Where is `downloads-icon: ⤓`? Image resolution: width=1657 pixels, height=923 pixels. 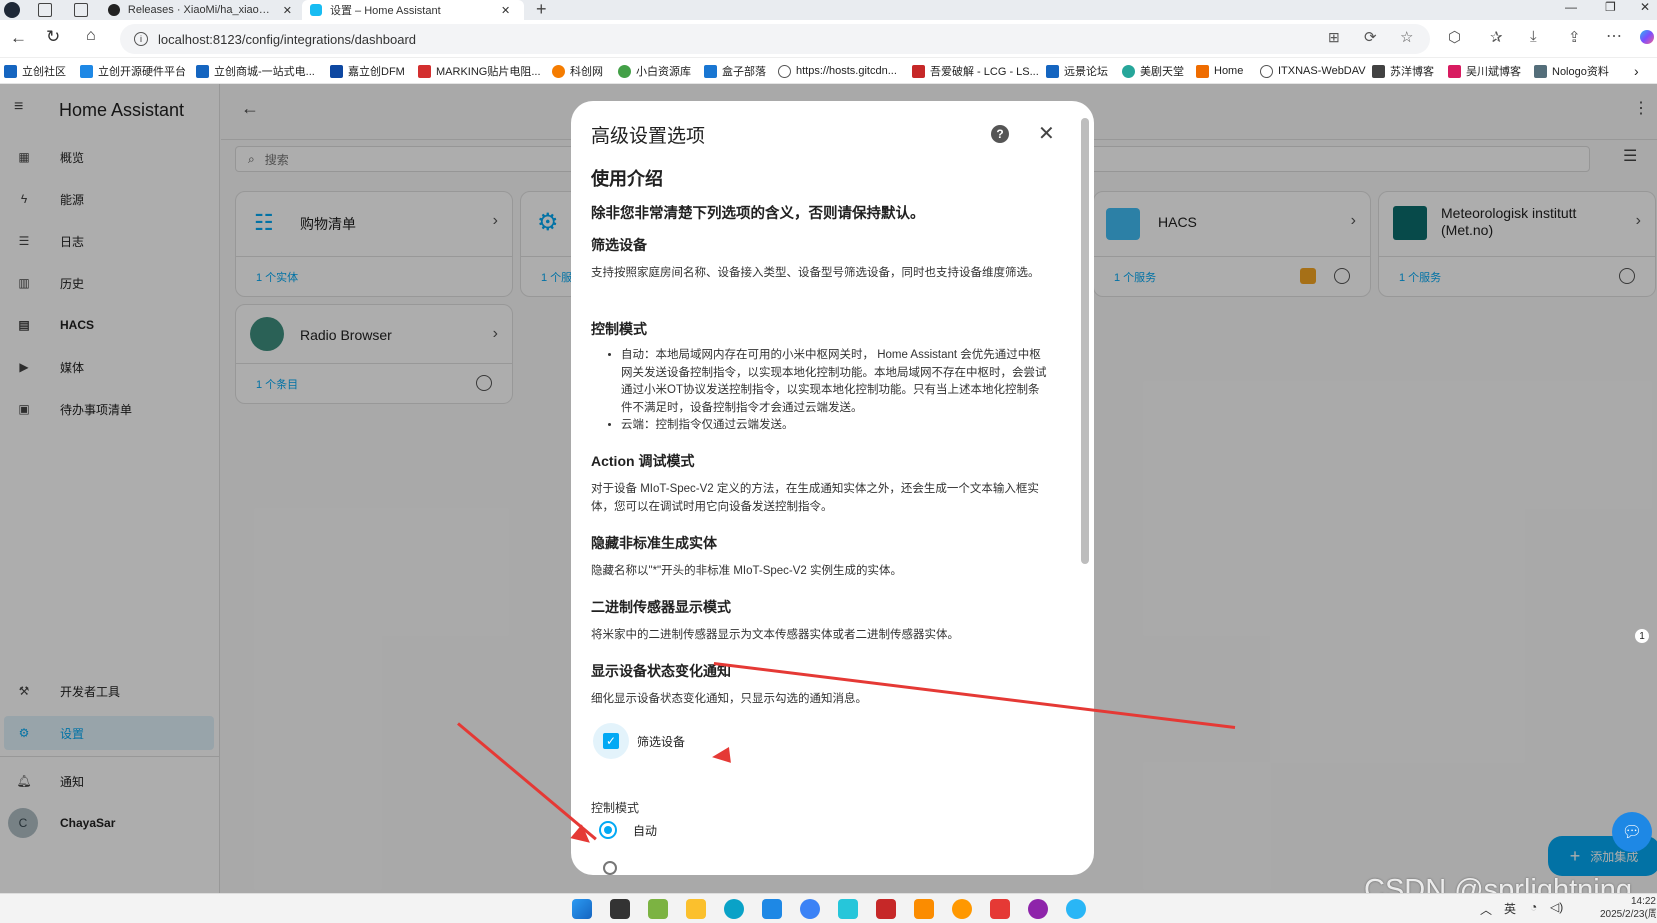 downloads-icon: ⤓ is located at coordinates (1533, 36).